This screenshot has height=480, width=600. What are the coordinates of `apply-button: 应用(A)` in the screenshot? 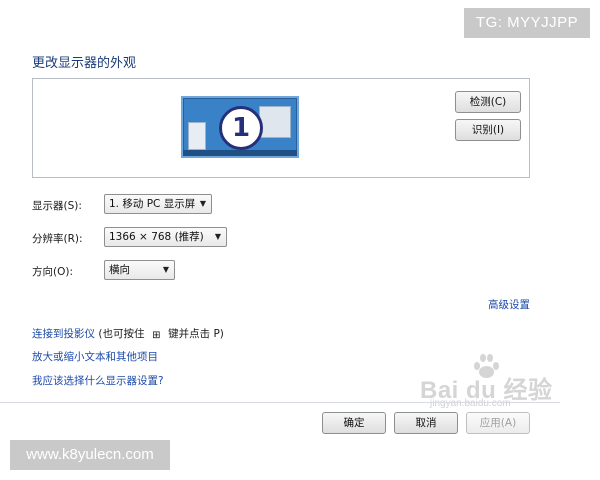 It's located at (498, 423).